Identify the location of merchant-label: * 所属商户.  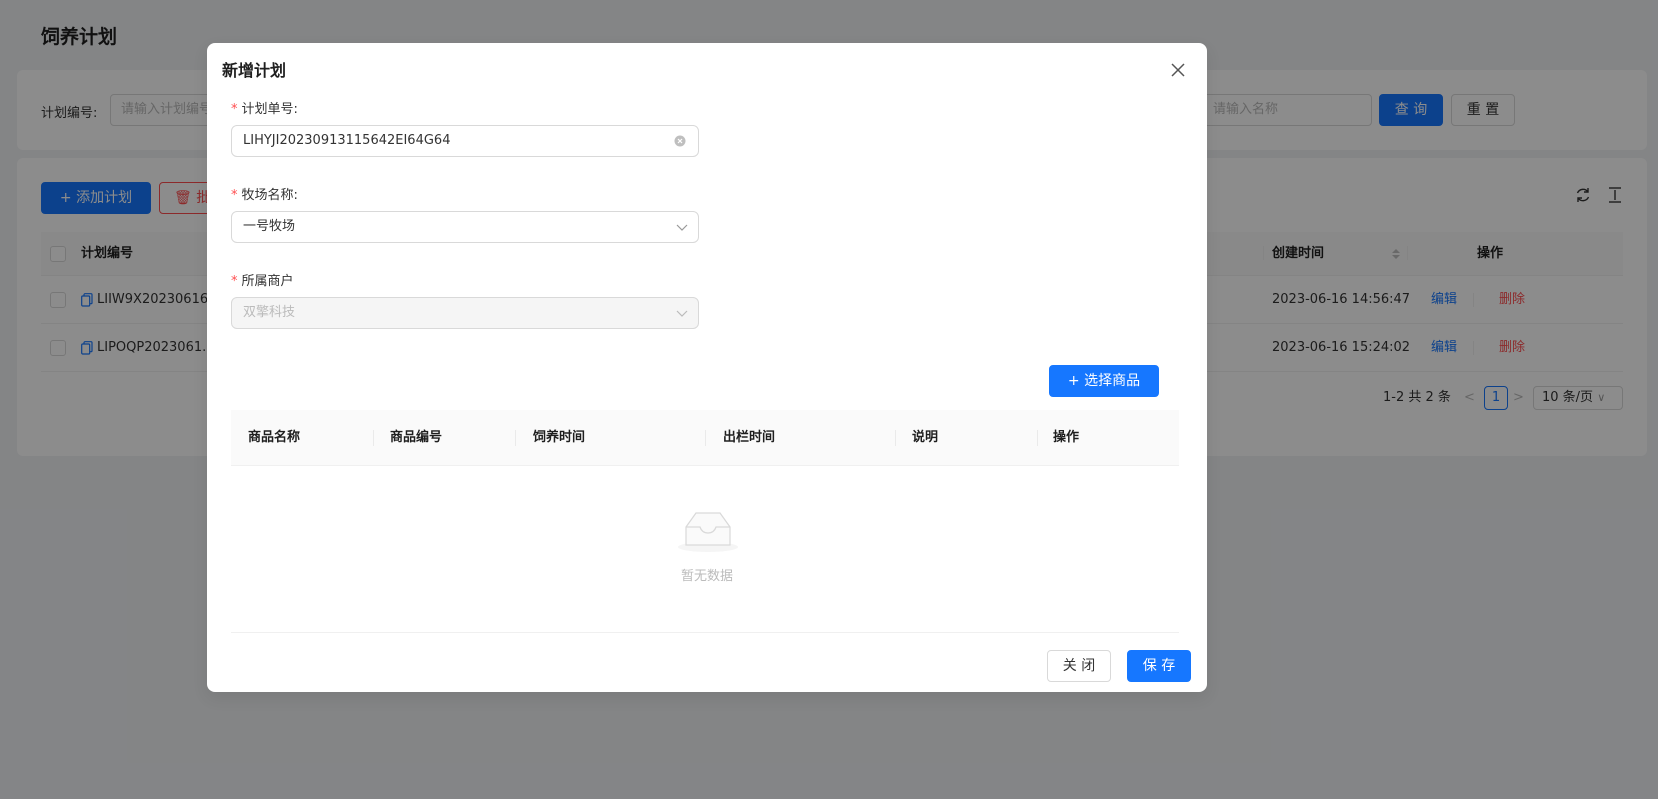
(262, 279).